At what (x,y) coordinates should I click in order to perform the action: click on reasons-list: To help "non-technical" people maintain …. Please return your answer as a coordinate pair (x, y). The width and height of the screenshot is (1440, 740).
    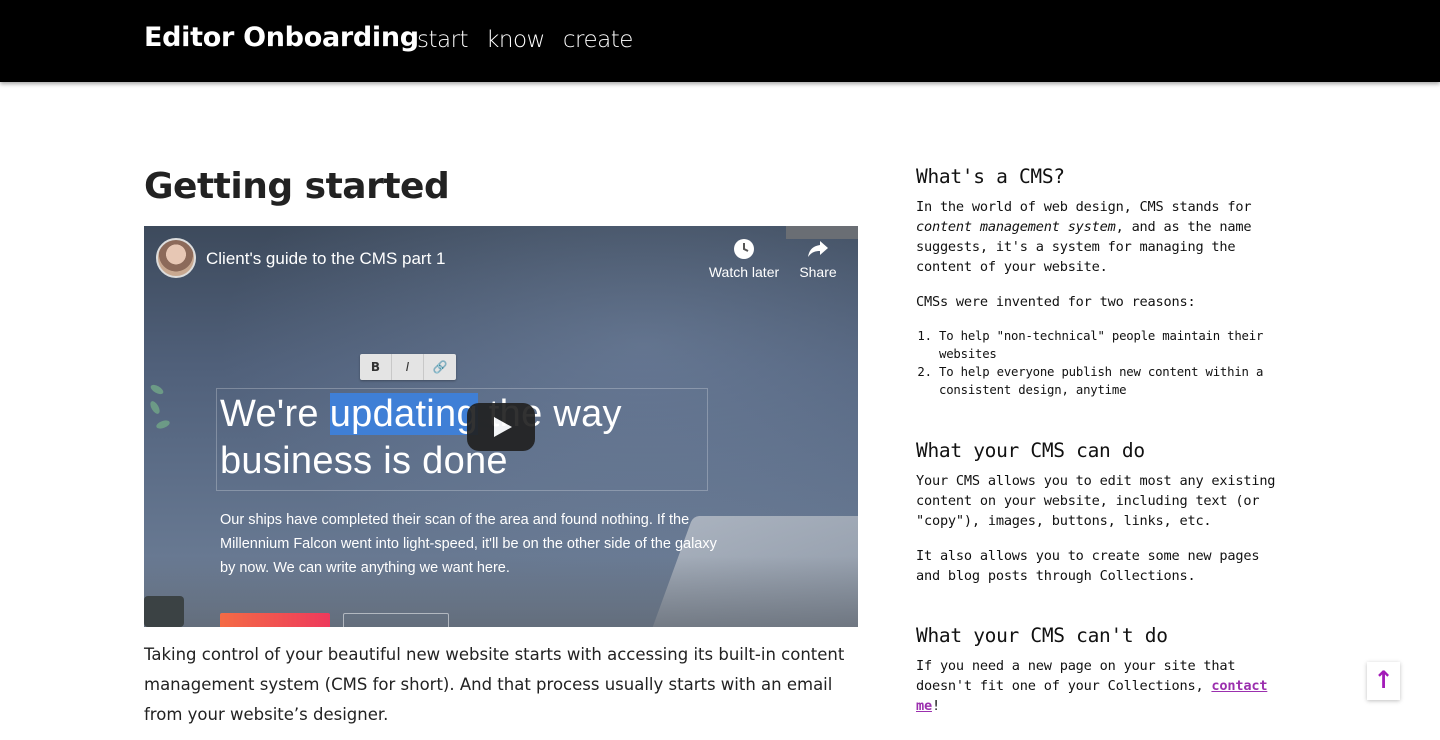
    Looking at the image, I should click on (1096, 363).